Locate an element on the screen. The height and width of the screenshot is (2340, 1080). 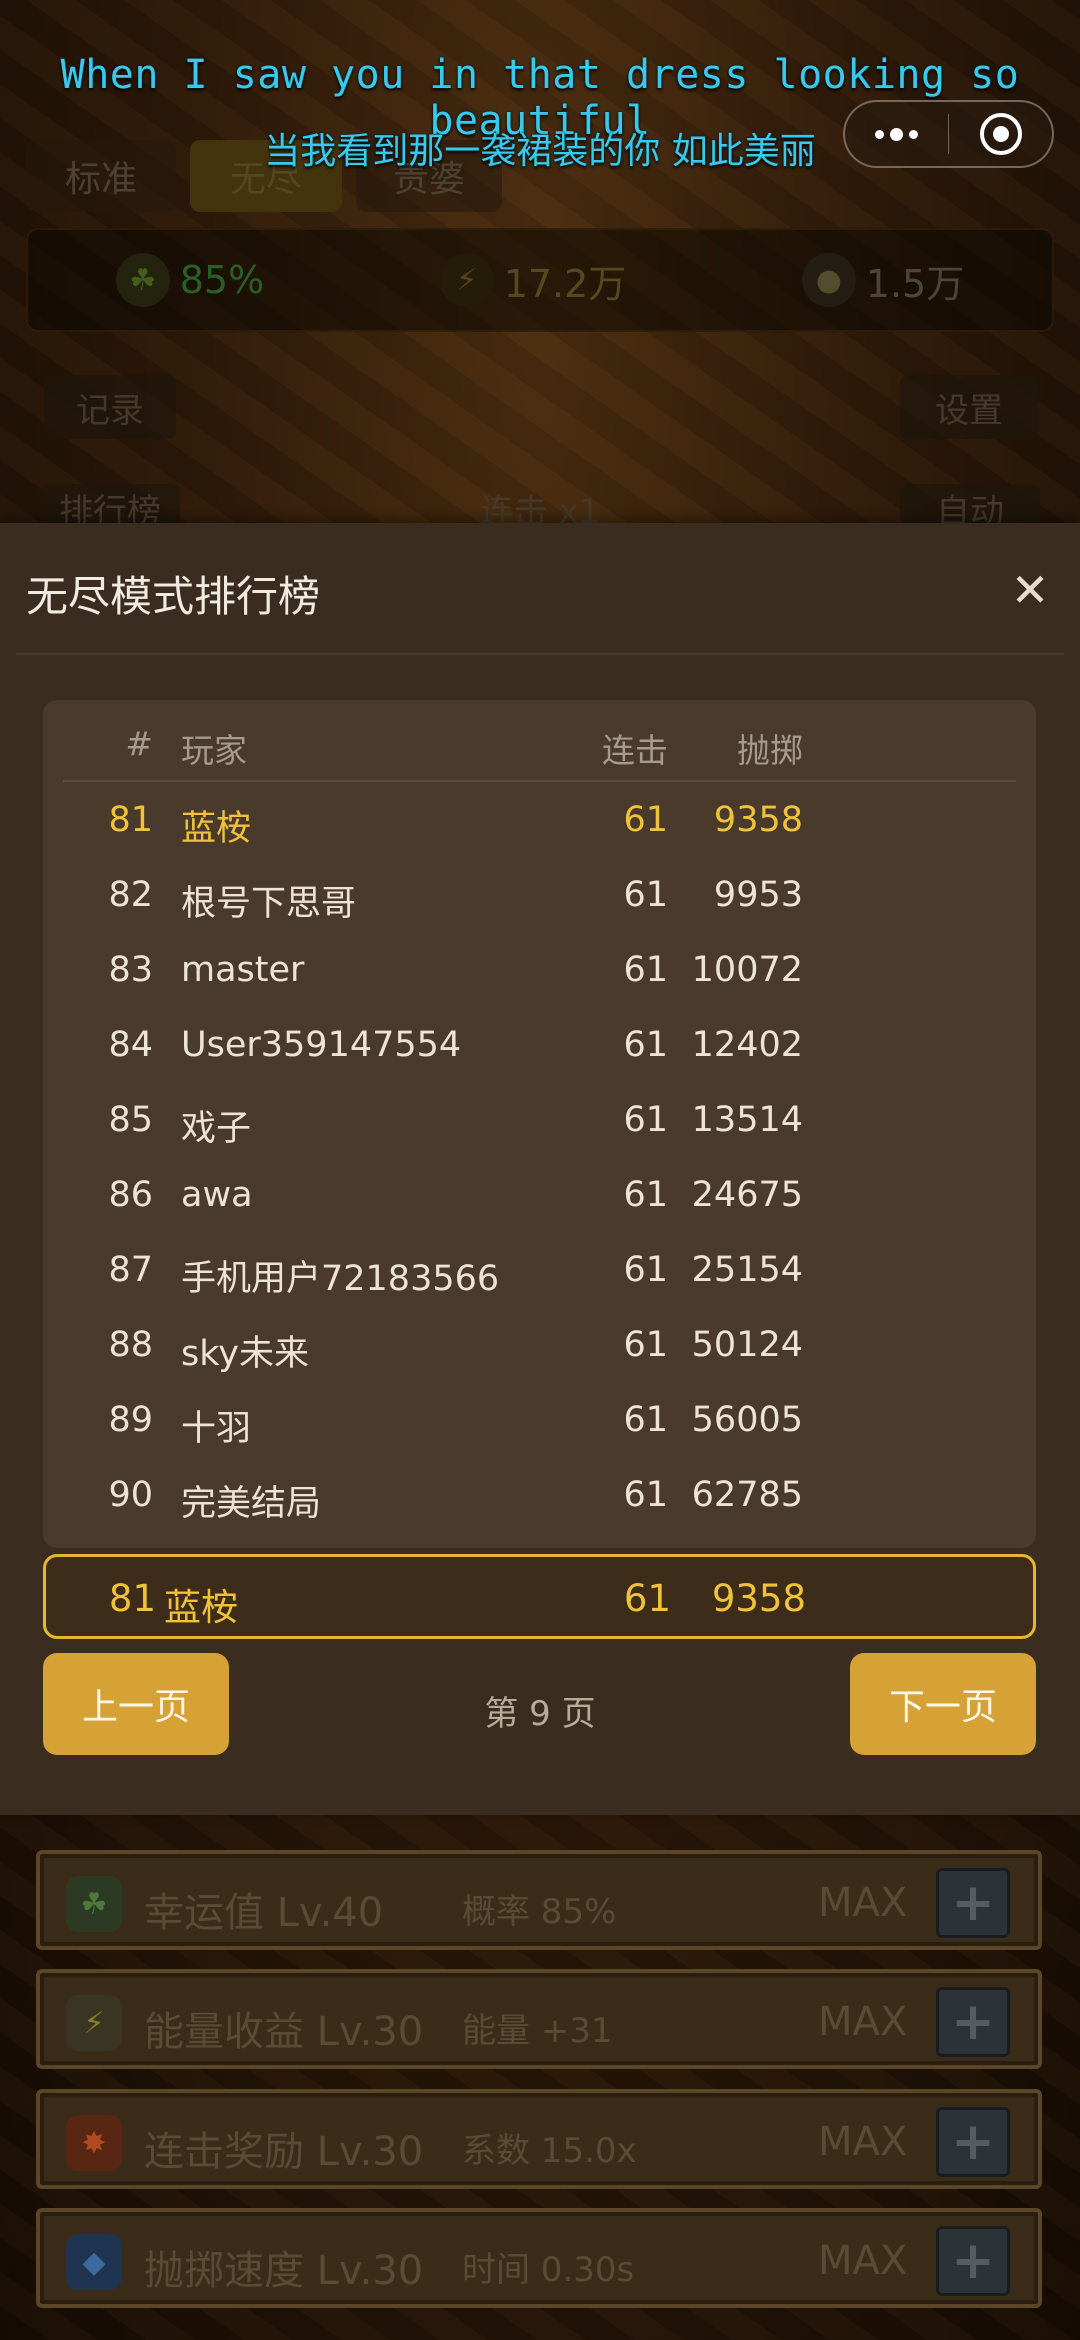
row-player: 十羽 is located at coordinates (216, 1429).